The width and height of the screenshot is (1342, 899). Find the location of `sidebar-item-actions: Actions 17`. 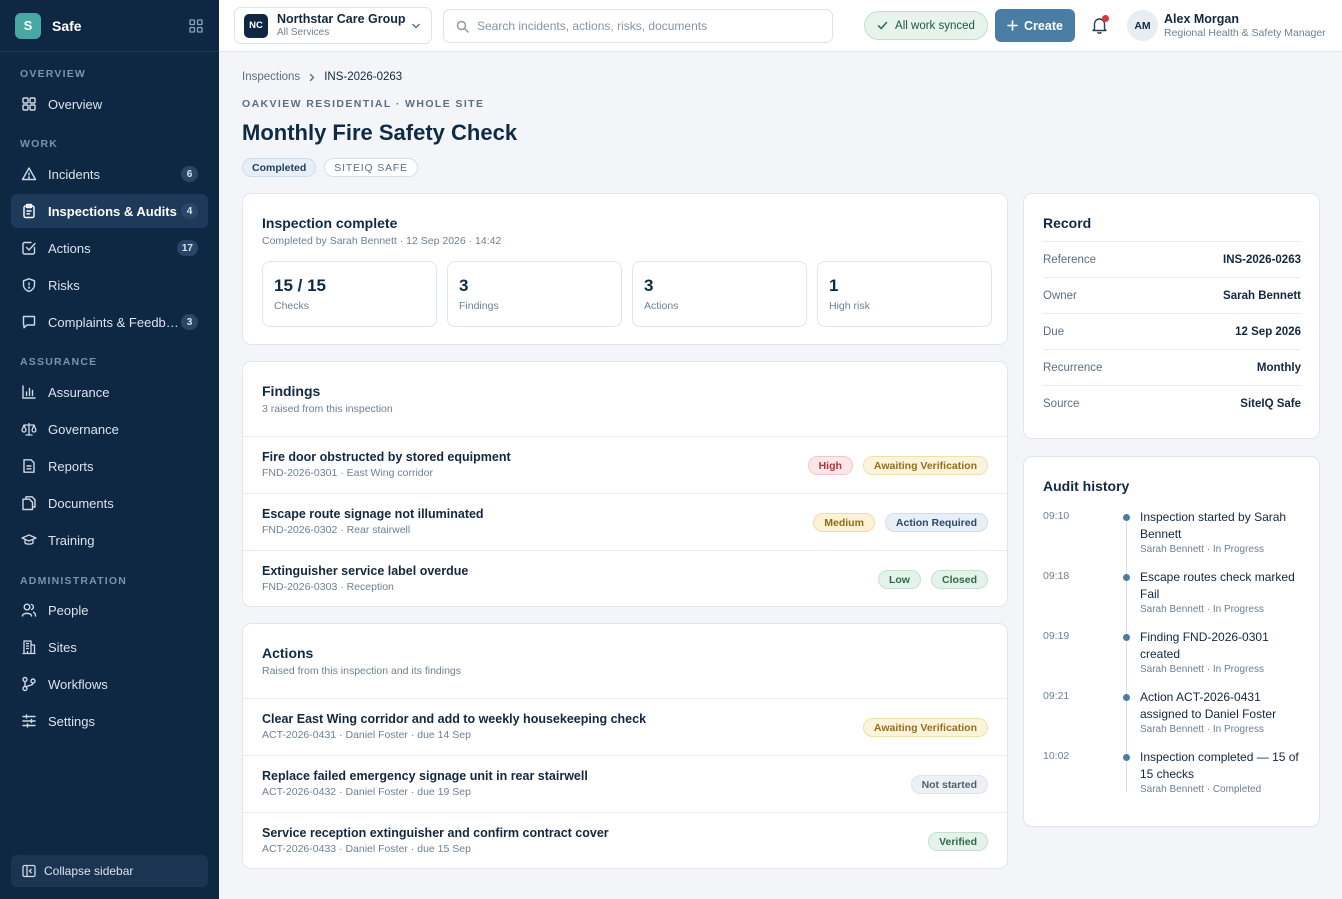

sidebar-item-actions: Actions 17 is located at coordinates (109, 248).